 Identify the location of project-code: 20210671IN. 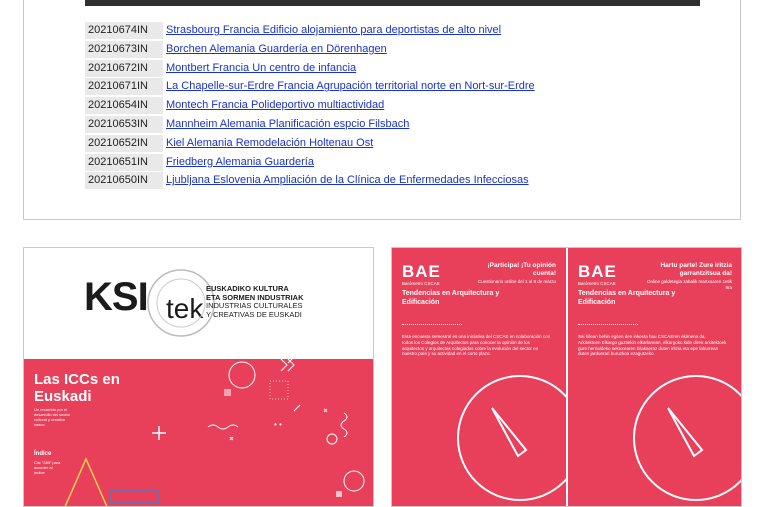
(124, 87).